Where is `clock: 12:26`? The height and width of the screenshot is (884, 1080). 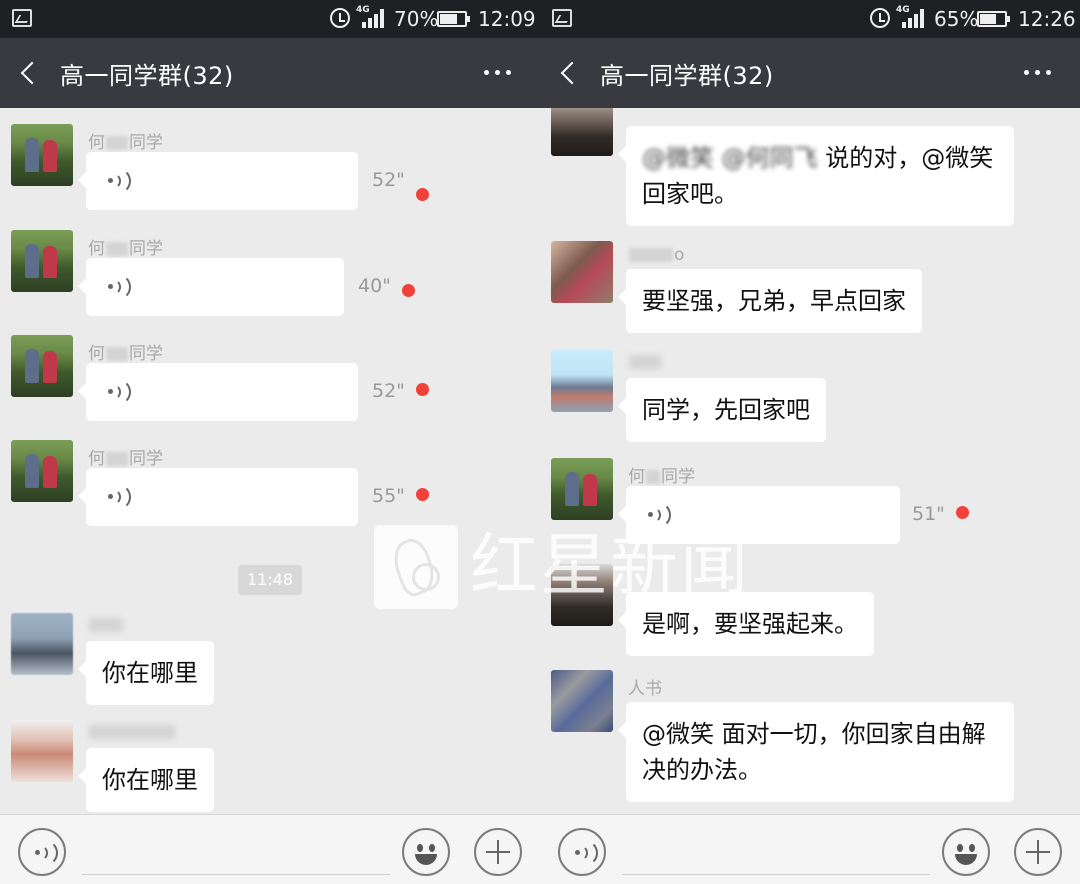 clock: 12:26 is located at coordinates (1047, 19).